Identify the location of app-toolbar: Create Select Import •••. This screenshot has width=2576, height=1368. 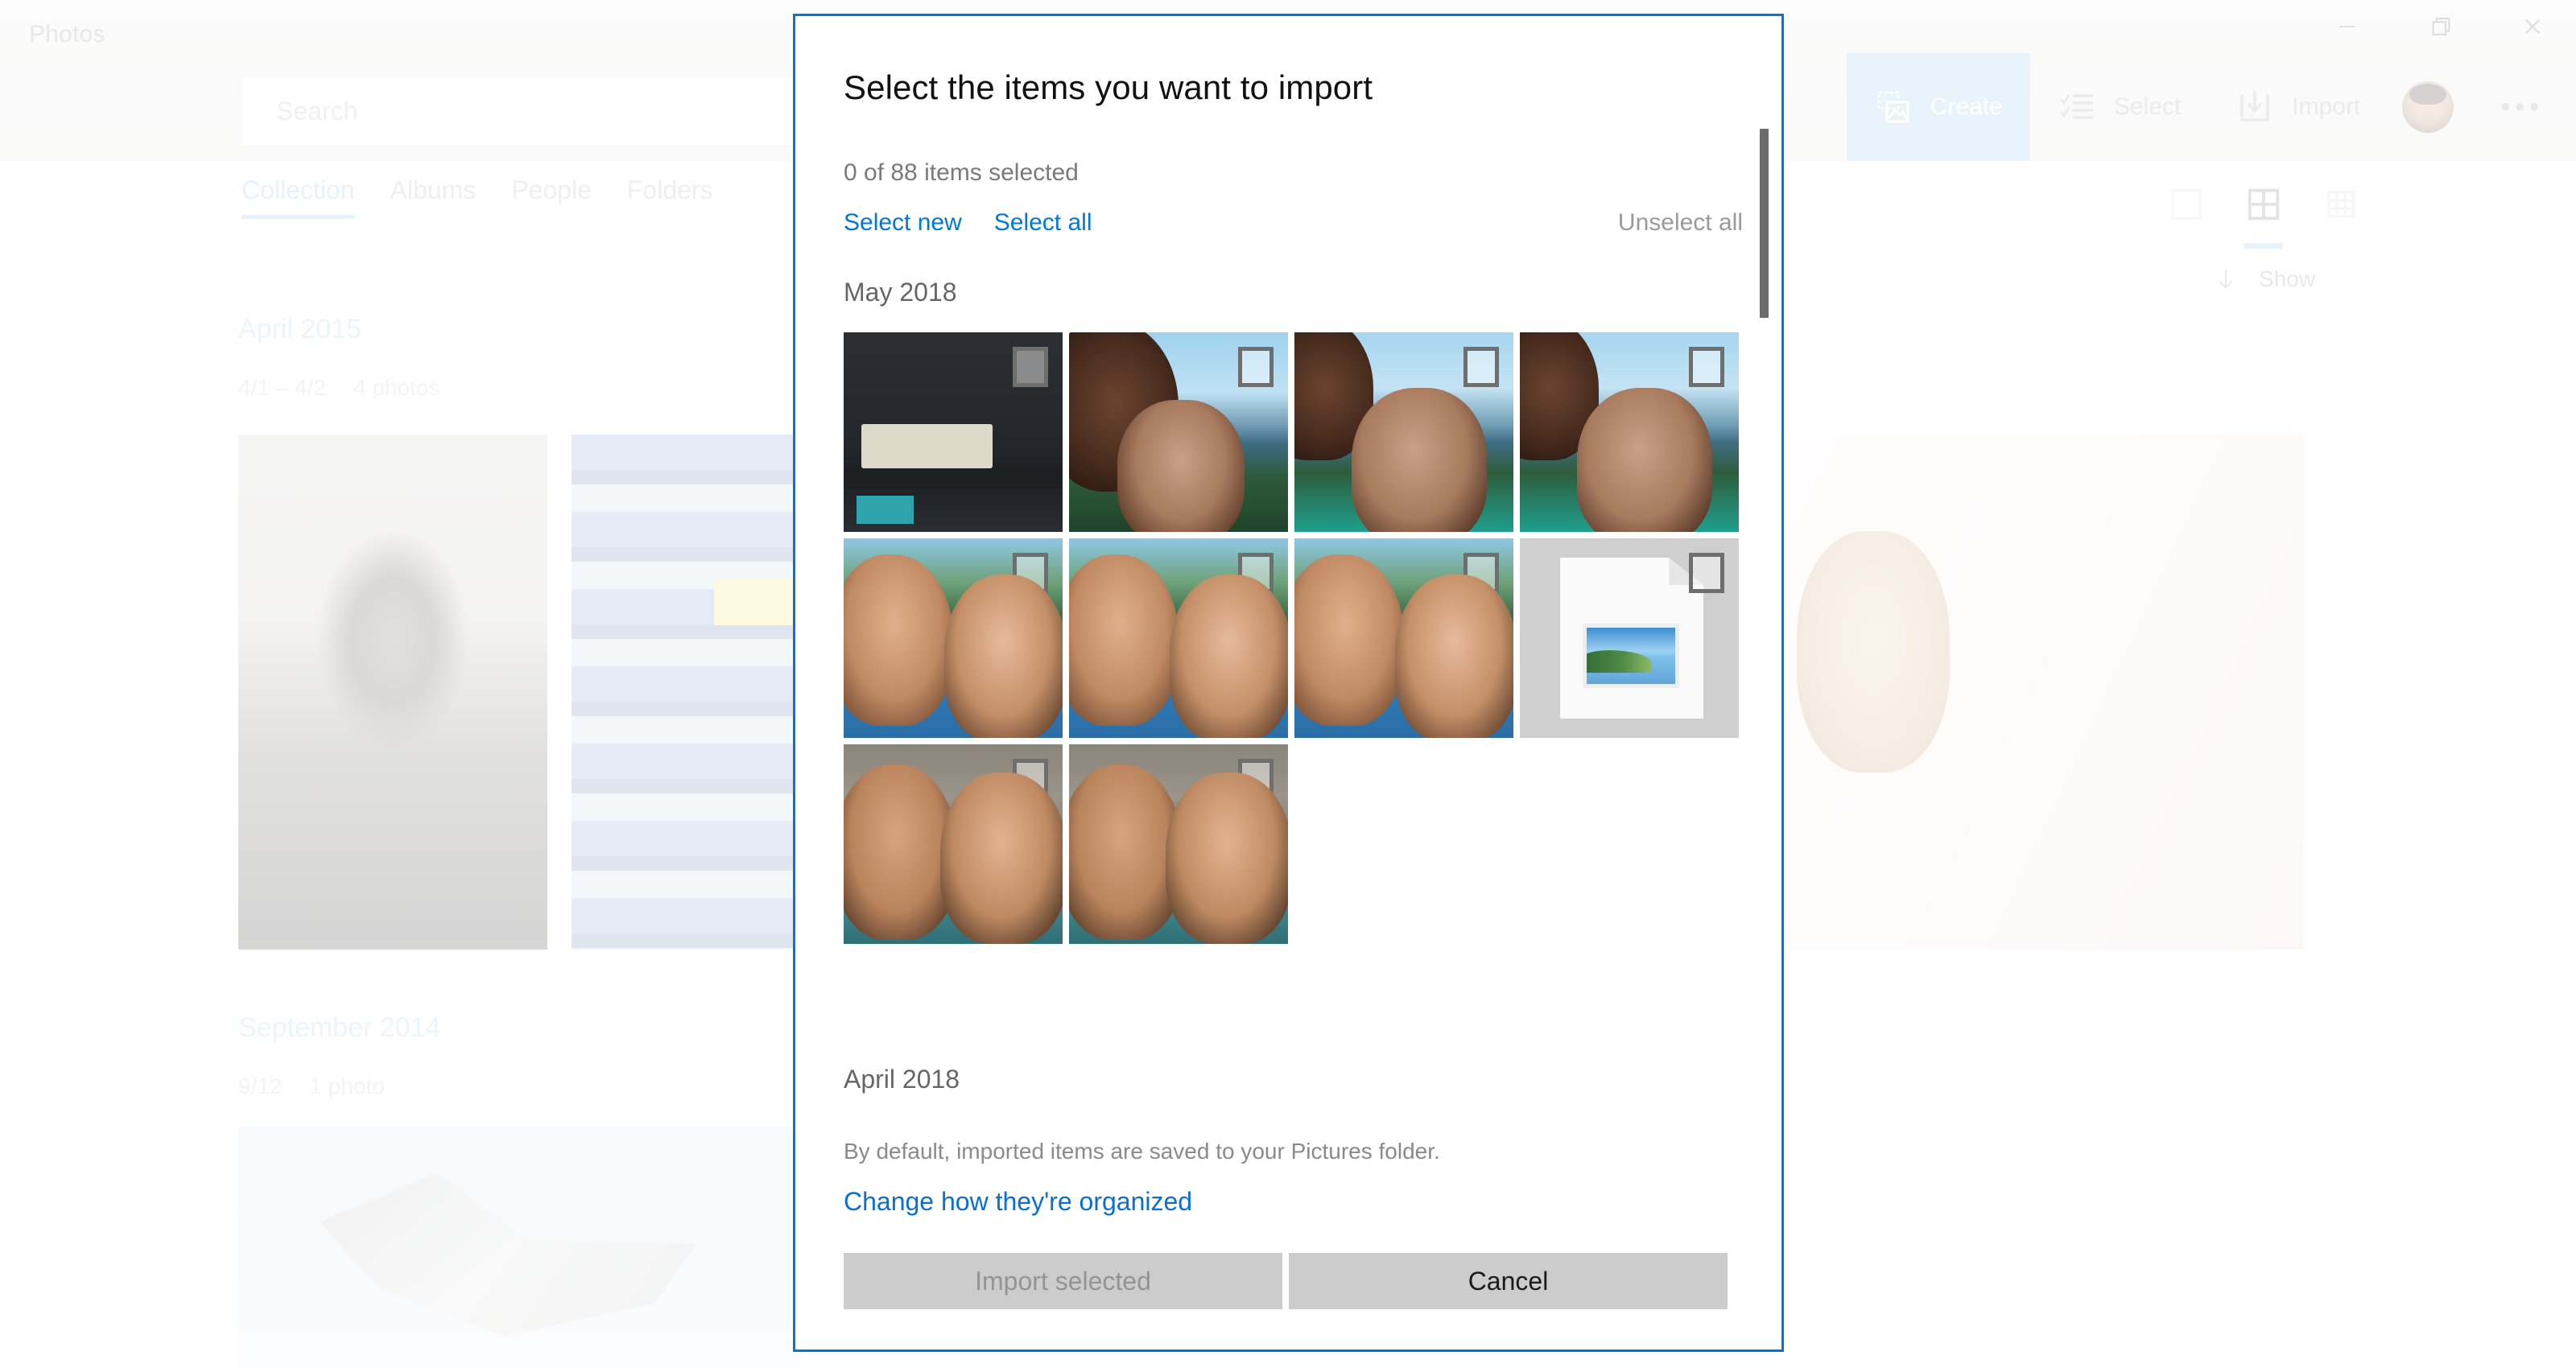
(2211, 107).